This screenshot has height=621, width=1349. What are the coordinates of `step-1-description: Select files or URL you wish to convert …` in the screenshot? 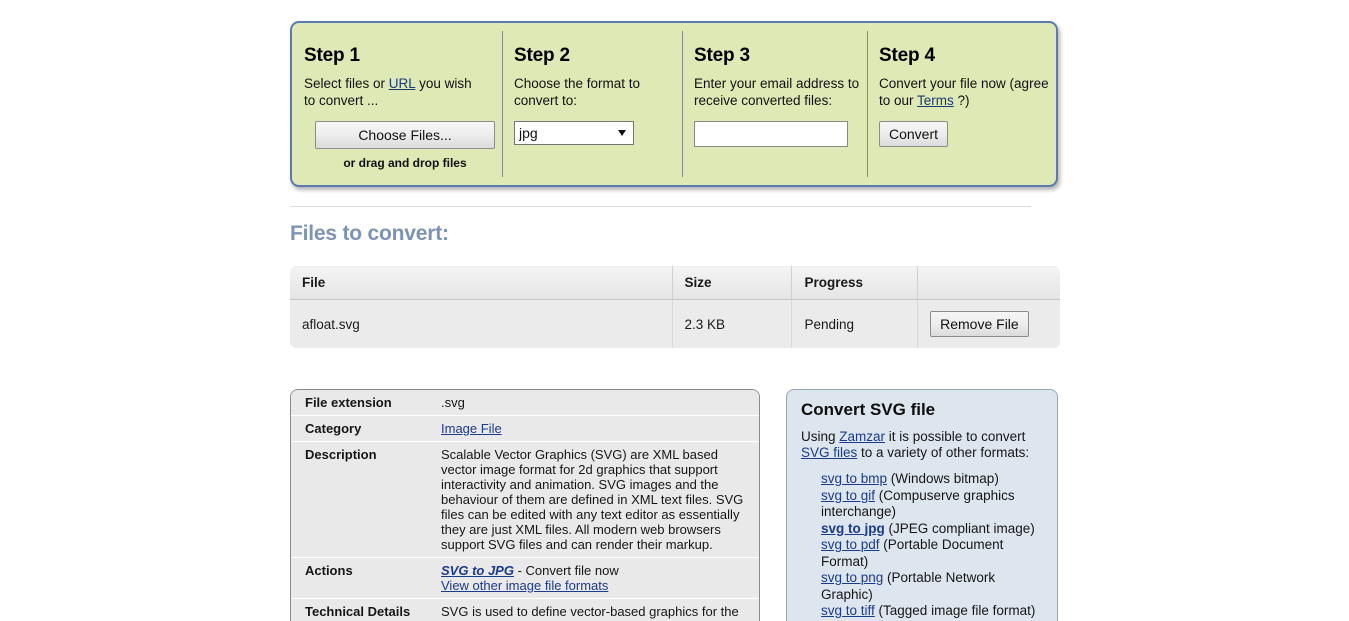 It's located at (392, 92).